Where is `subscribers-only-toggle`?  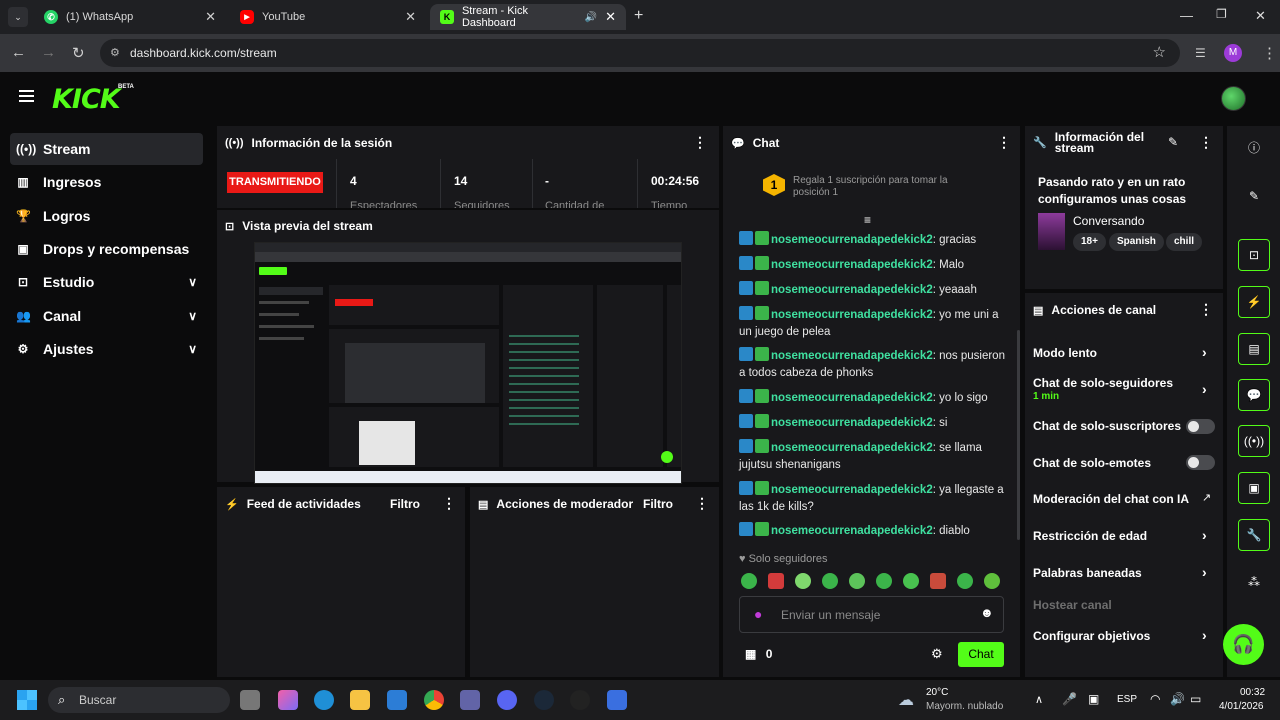
subscribers-only-toggle is located at coordinates (1200, 426).